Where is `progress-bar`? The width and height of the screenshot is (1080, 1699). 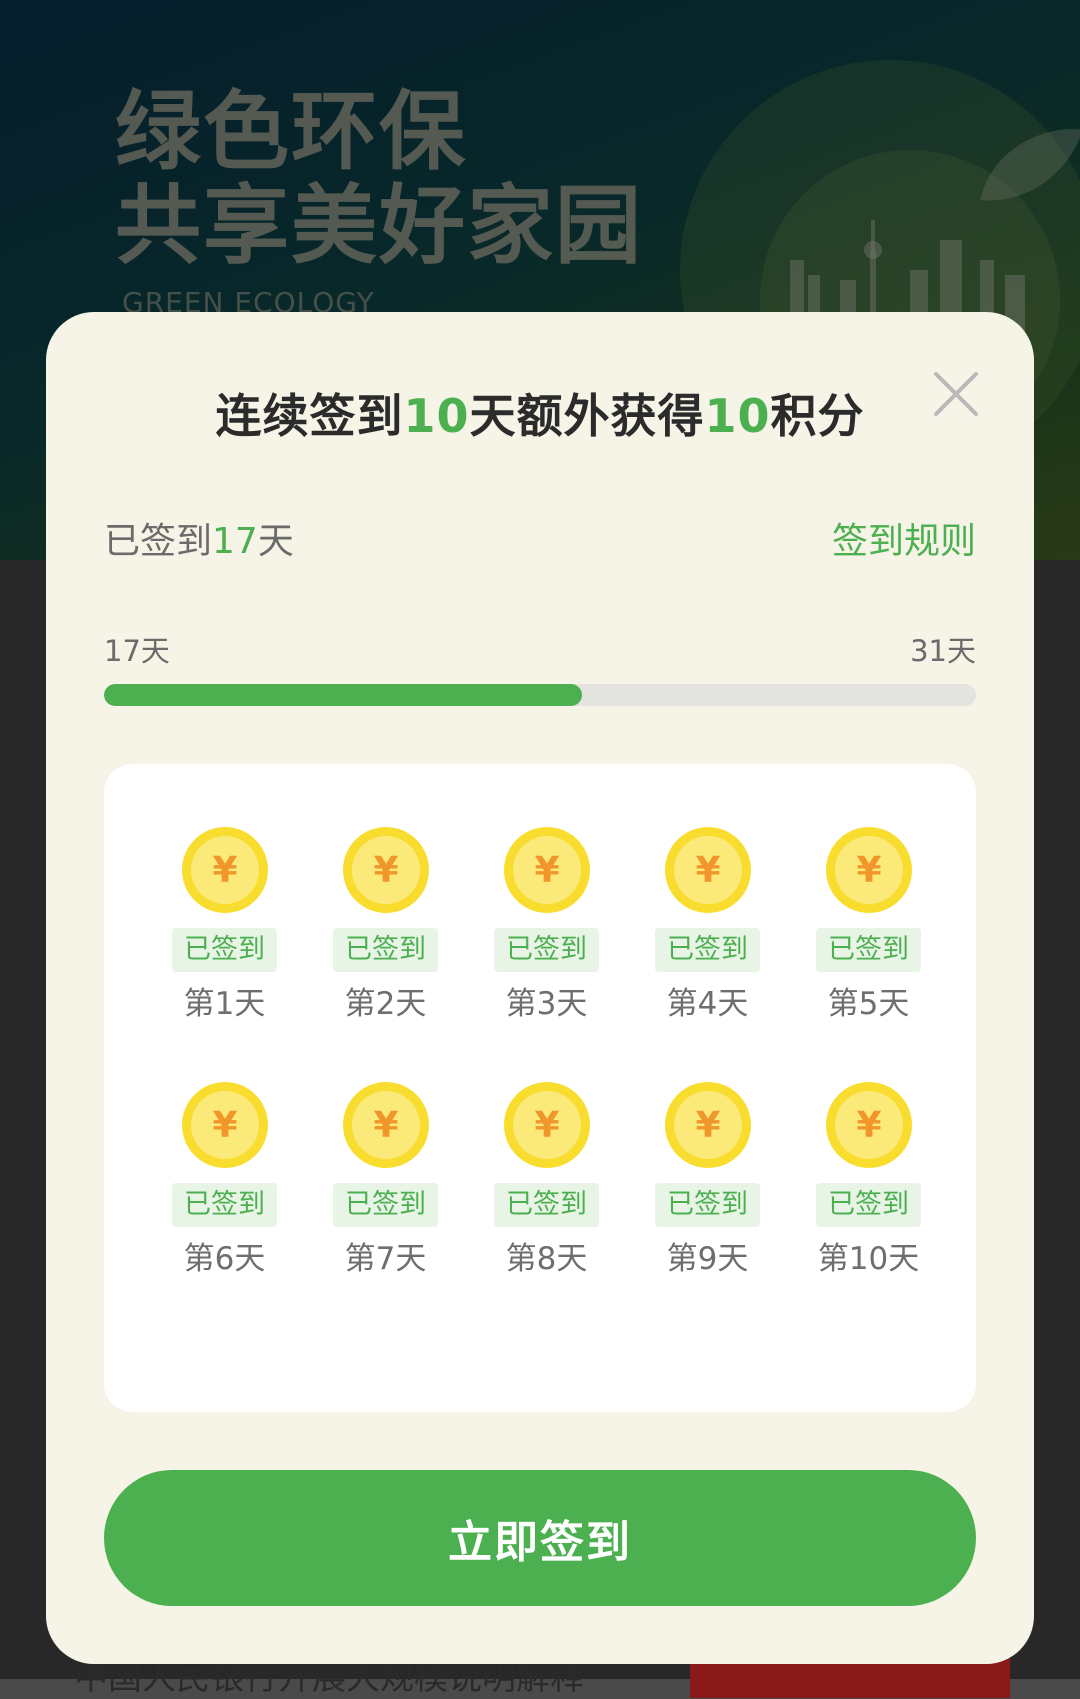 progress-bar is located at coordinates (540, 695).